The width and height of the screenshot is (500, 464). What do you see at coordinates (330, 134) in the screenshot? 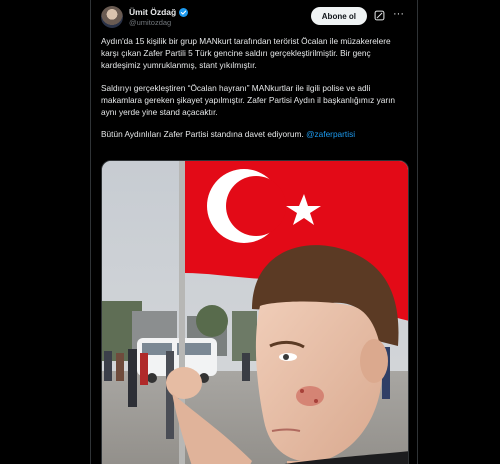
I see `mention-link: @zaferpartisi` at bounding box center [330, 134].